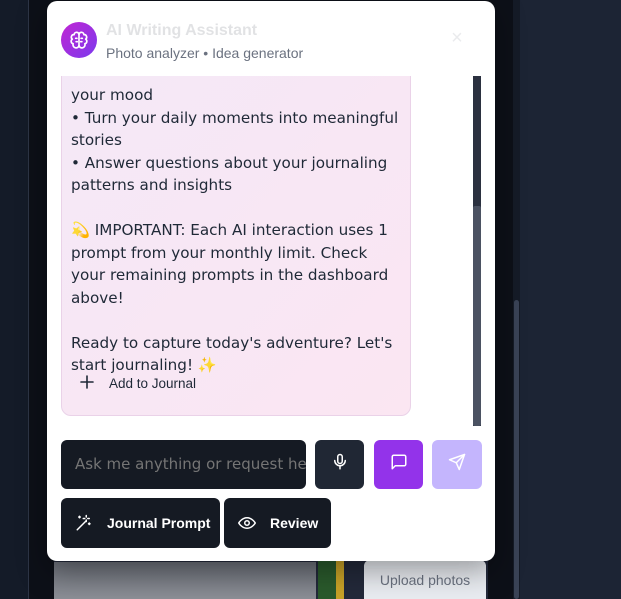 The image size is (621, 599). I want to click on chat-scrollbar-thumb, so click(477, 316).